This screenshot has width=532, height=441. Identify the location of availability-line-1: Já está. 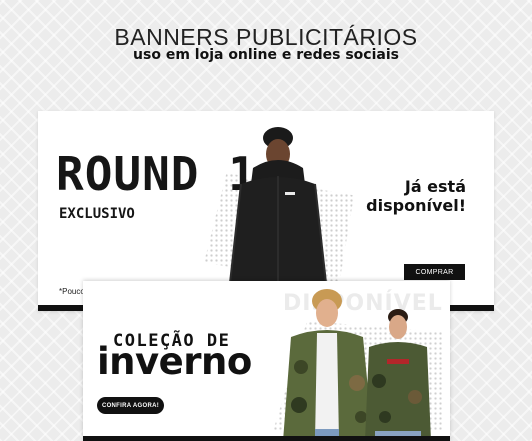
(435, 186).